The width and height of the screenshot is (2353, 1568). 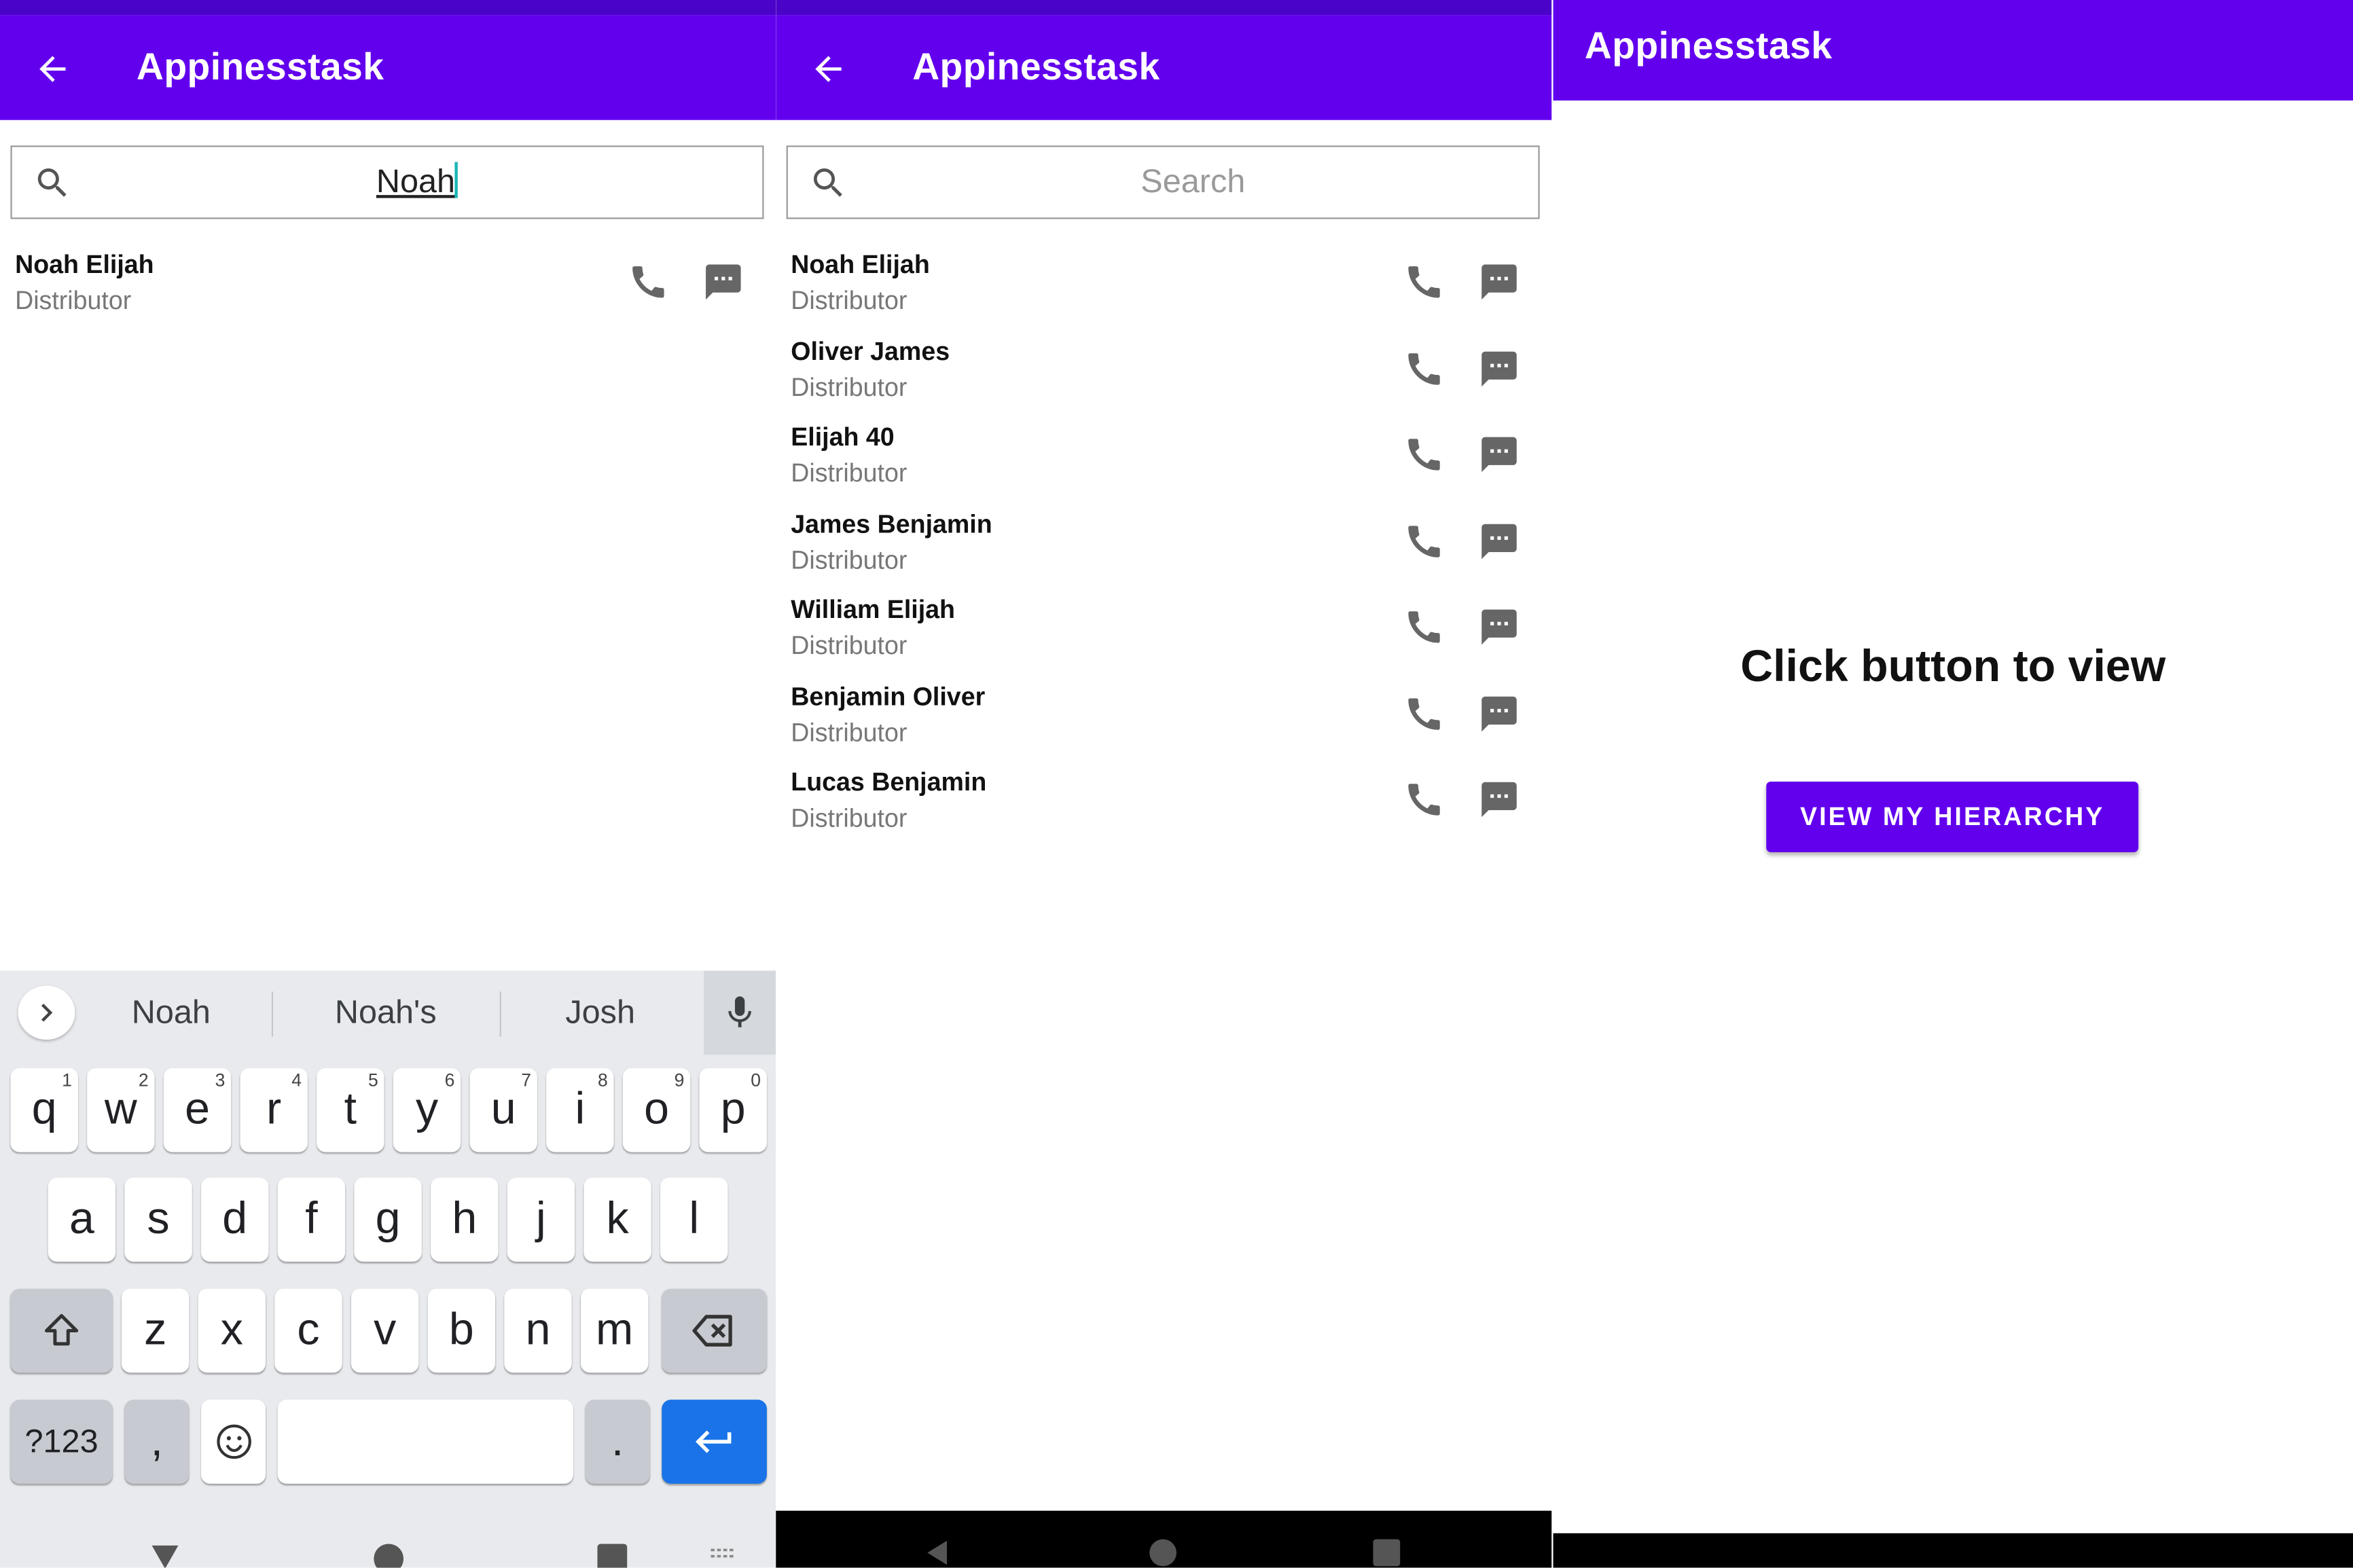 I want to click on shift-key, so click(x=61, y=1330).